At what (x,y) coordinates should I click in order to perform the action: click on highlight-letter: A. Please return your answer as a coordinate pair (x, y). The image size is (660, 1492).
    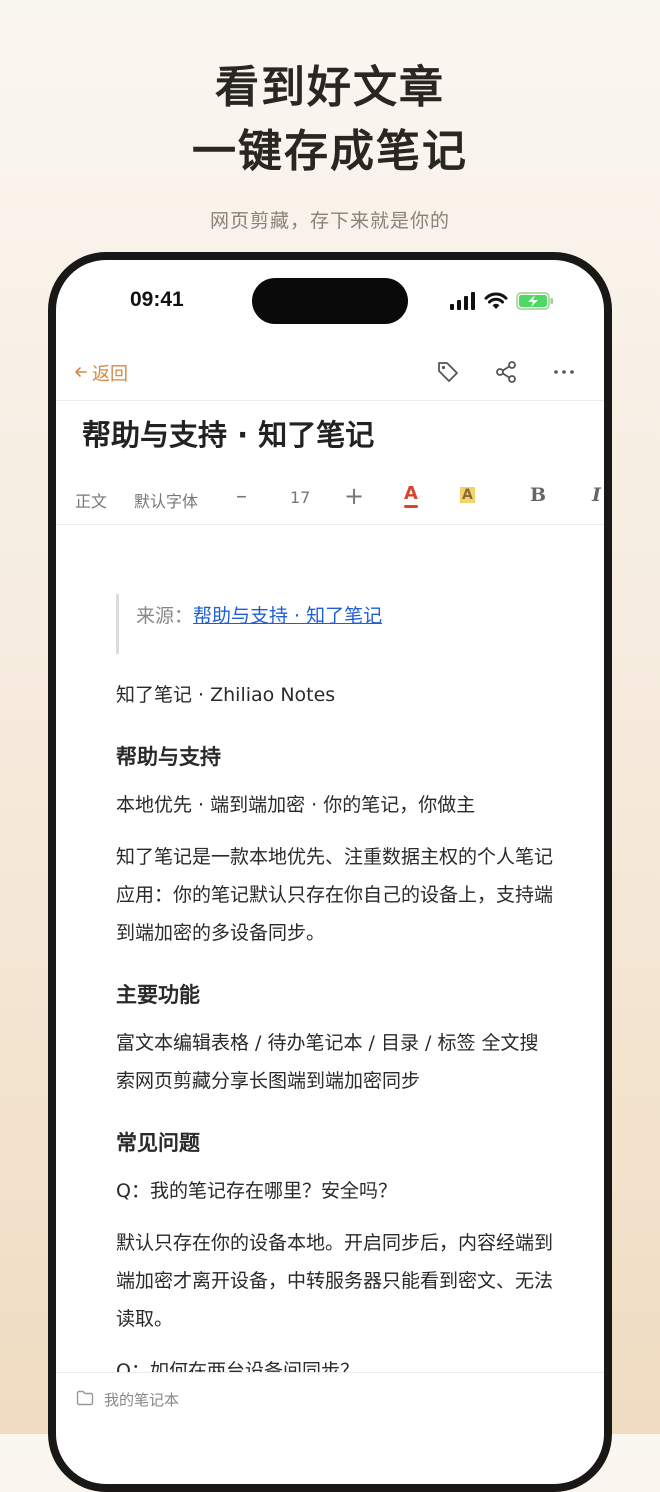
    Looking at the image, I should click on (467, 495).